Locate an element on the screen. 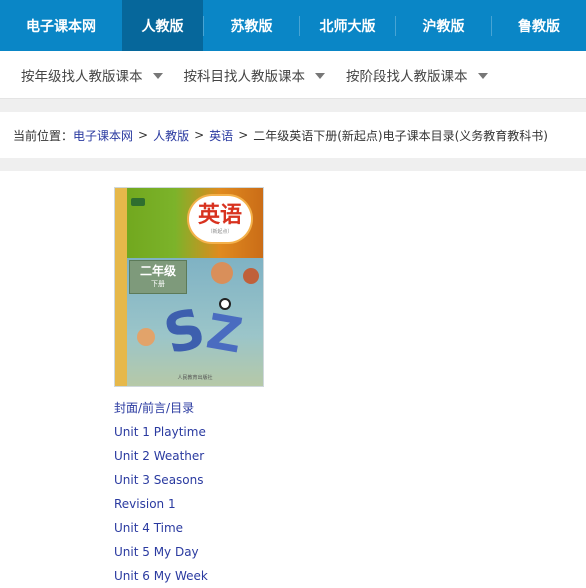  cover-left-strip is located at coordinates (121, 287).